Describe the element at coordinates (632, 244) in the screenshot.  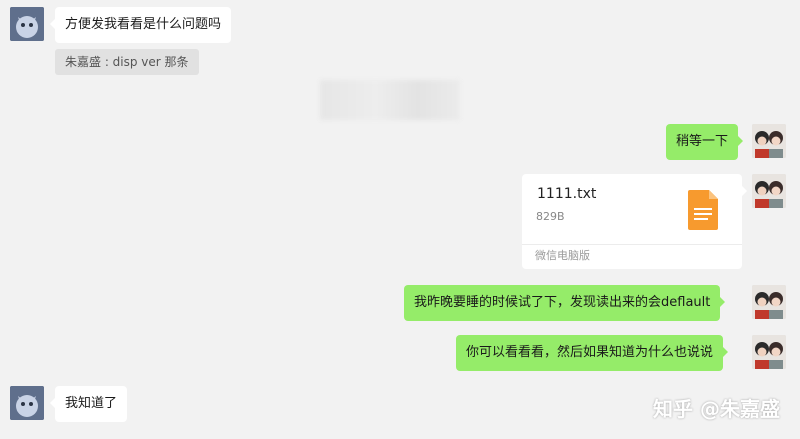
I see `file-card-divider` at that location.